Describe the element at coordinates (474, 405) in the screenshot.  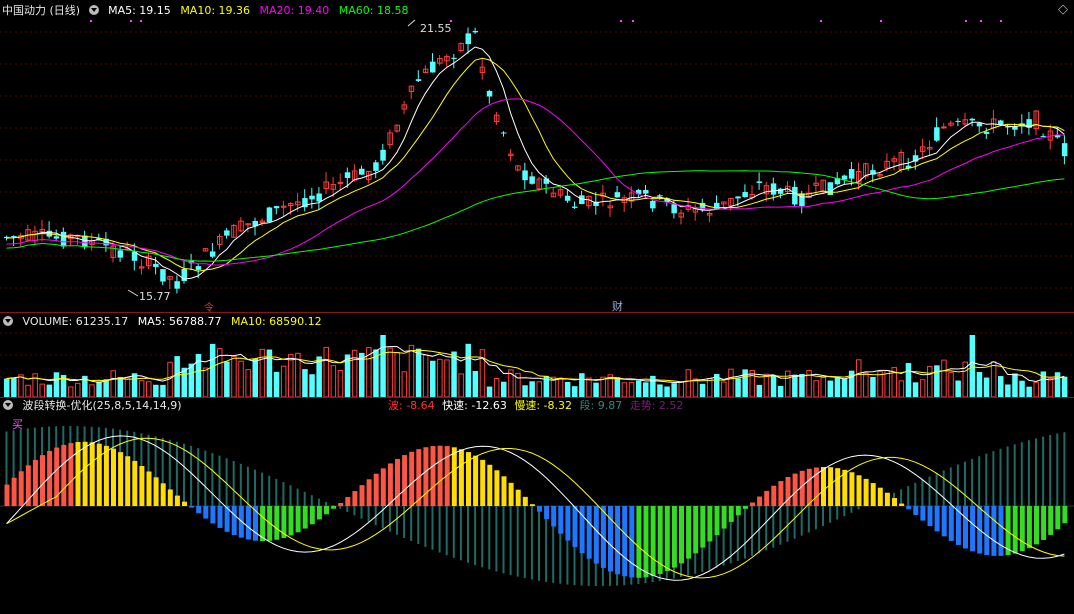
I see `fast-value: 快速: -12.63` at that location.